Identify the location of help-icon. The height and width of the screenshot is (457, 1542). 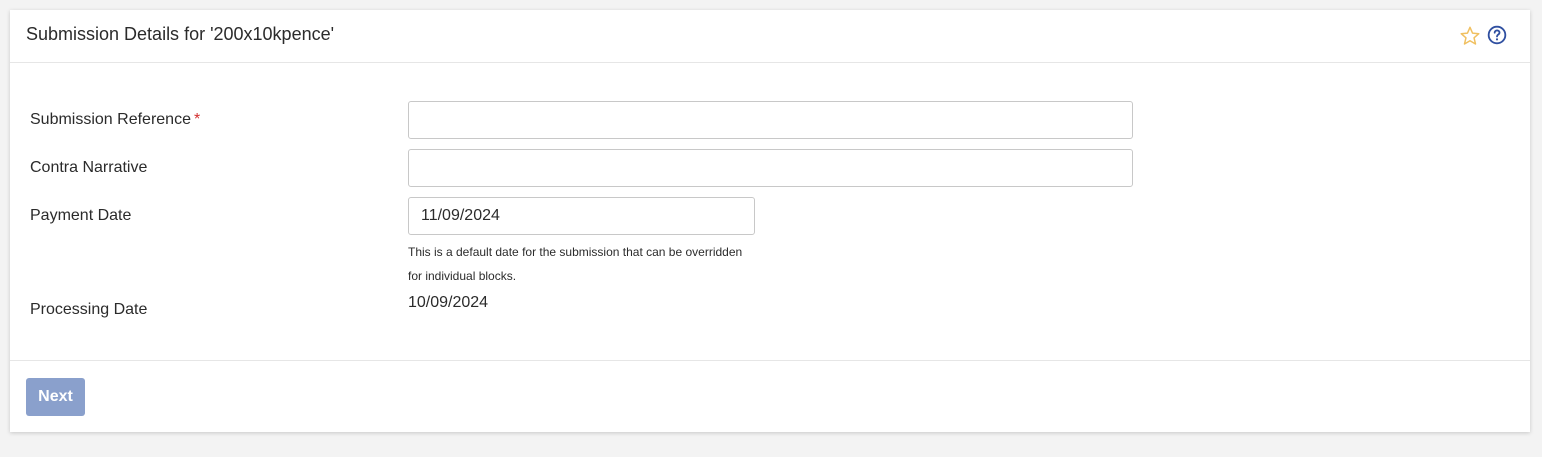
(1497, 35).